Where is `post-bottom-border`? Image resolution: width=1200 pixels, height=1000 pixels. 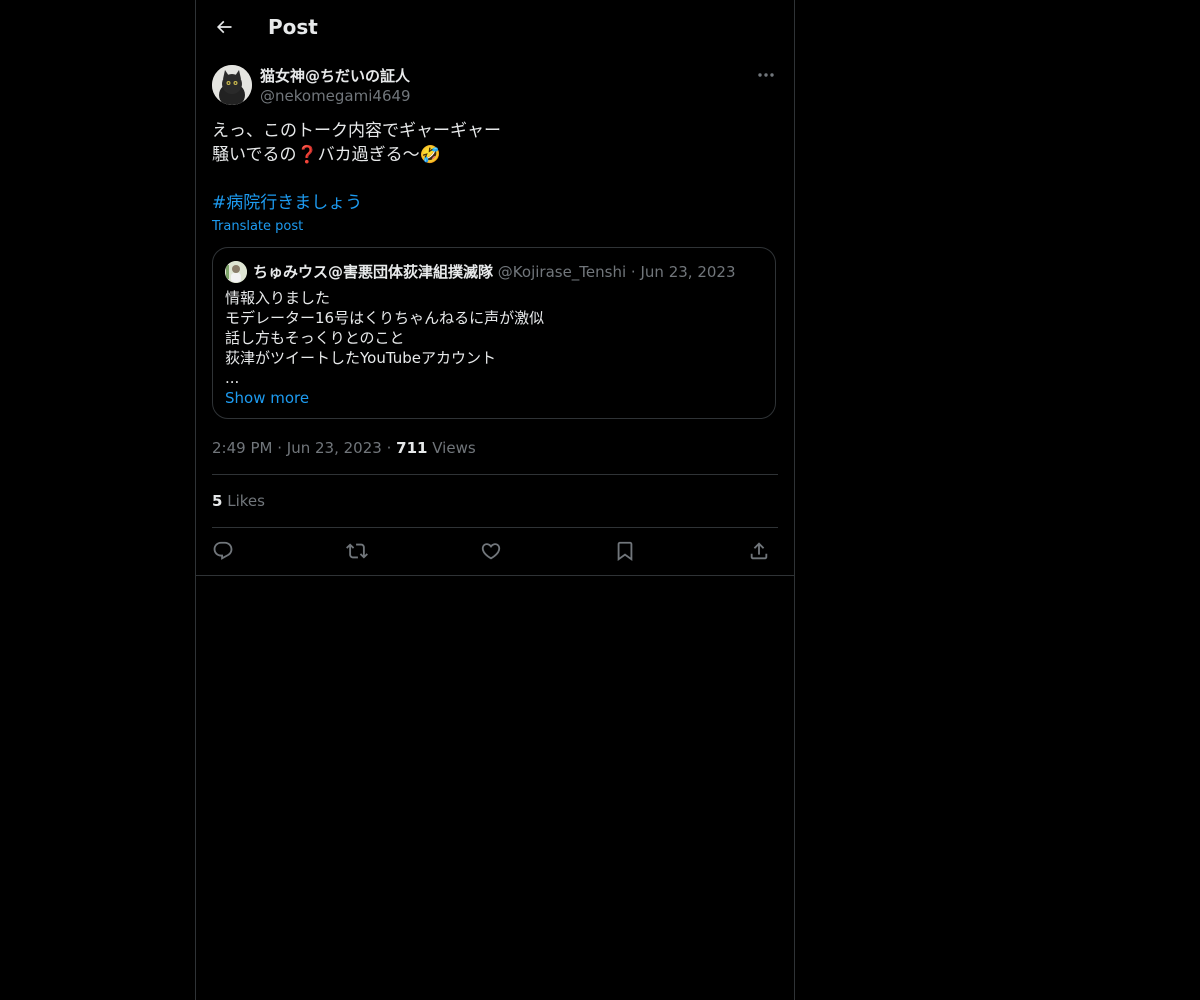 post-bottom-border is located at coordinates (495, 575).